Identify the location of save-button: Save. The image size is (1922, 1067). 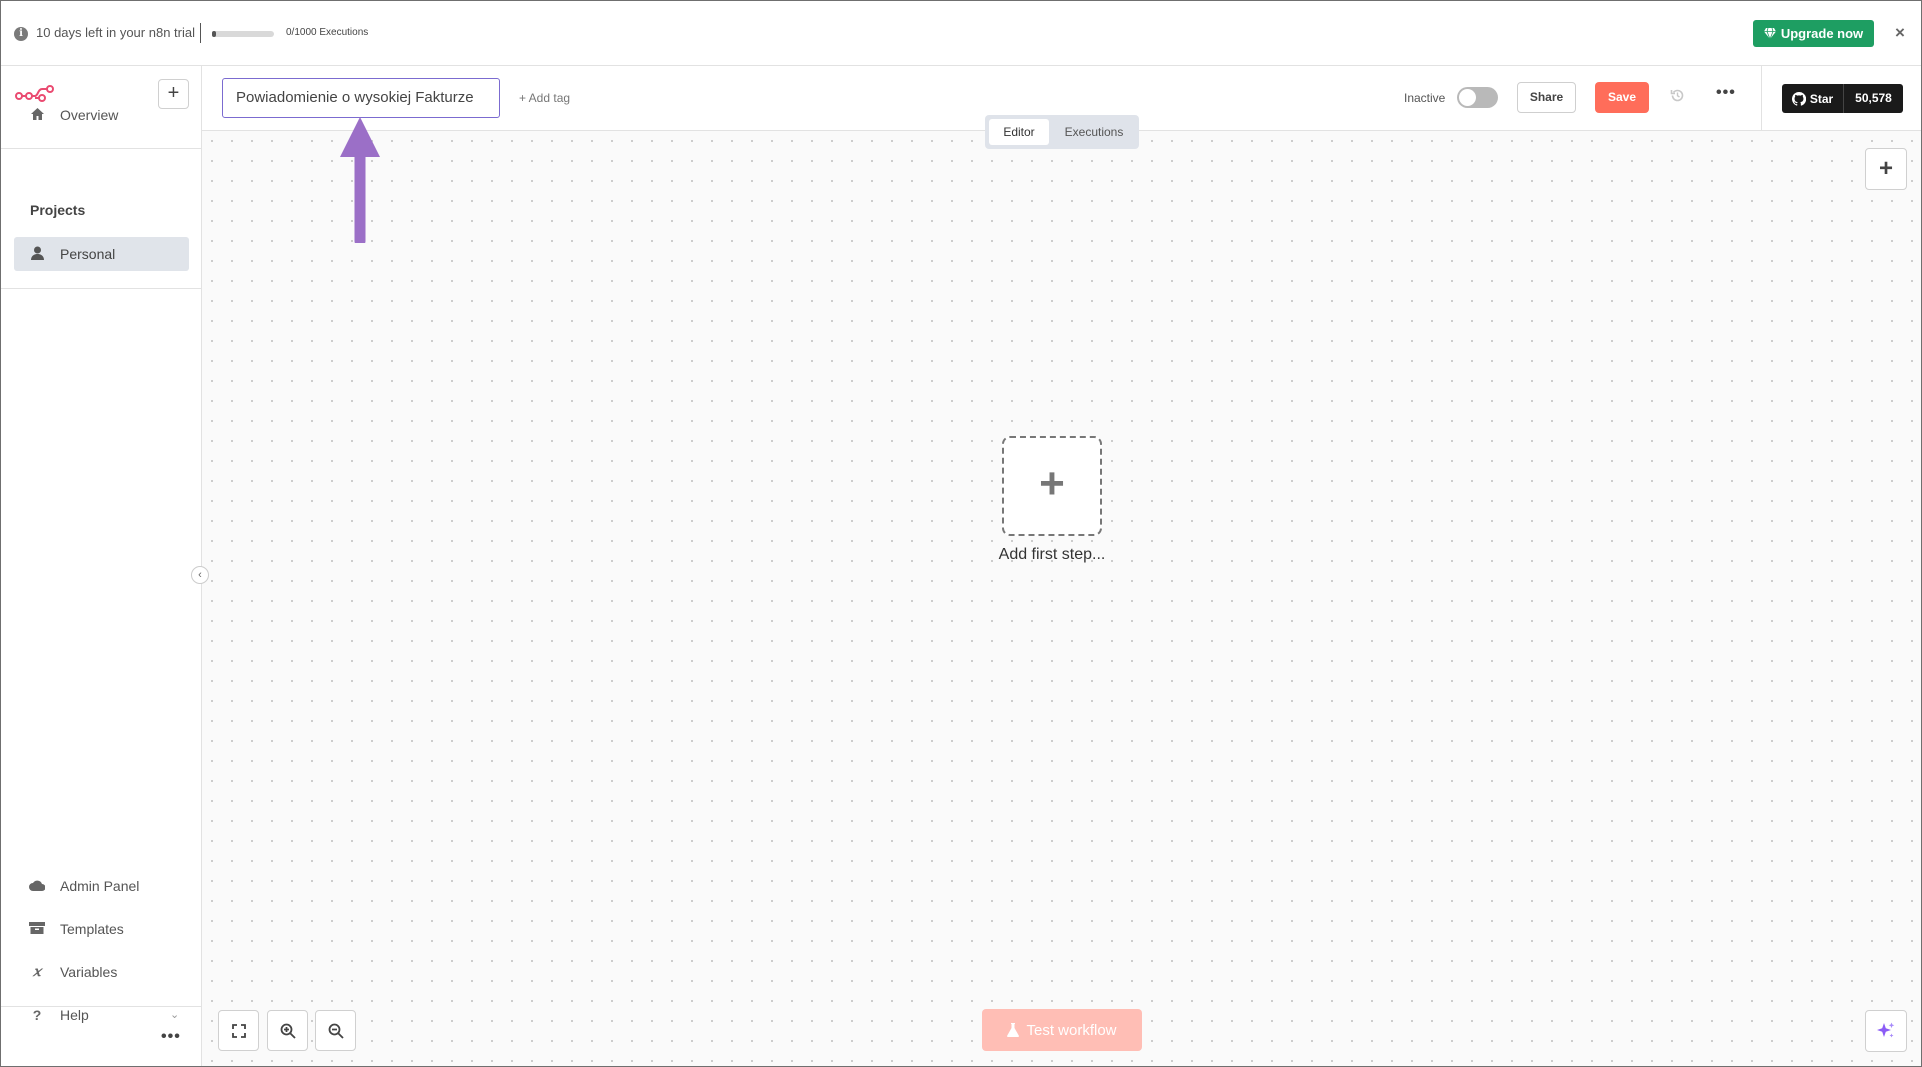
(1622, 97).